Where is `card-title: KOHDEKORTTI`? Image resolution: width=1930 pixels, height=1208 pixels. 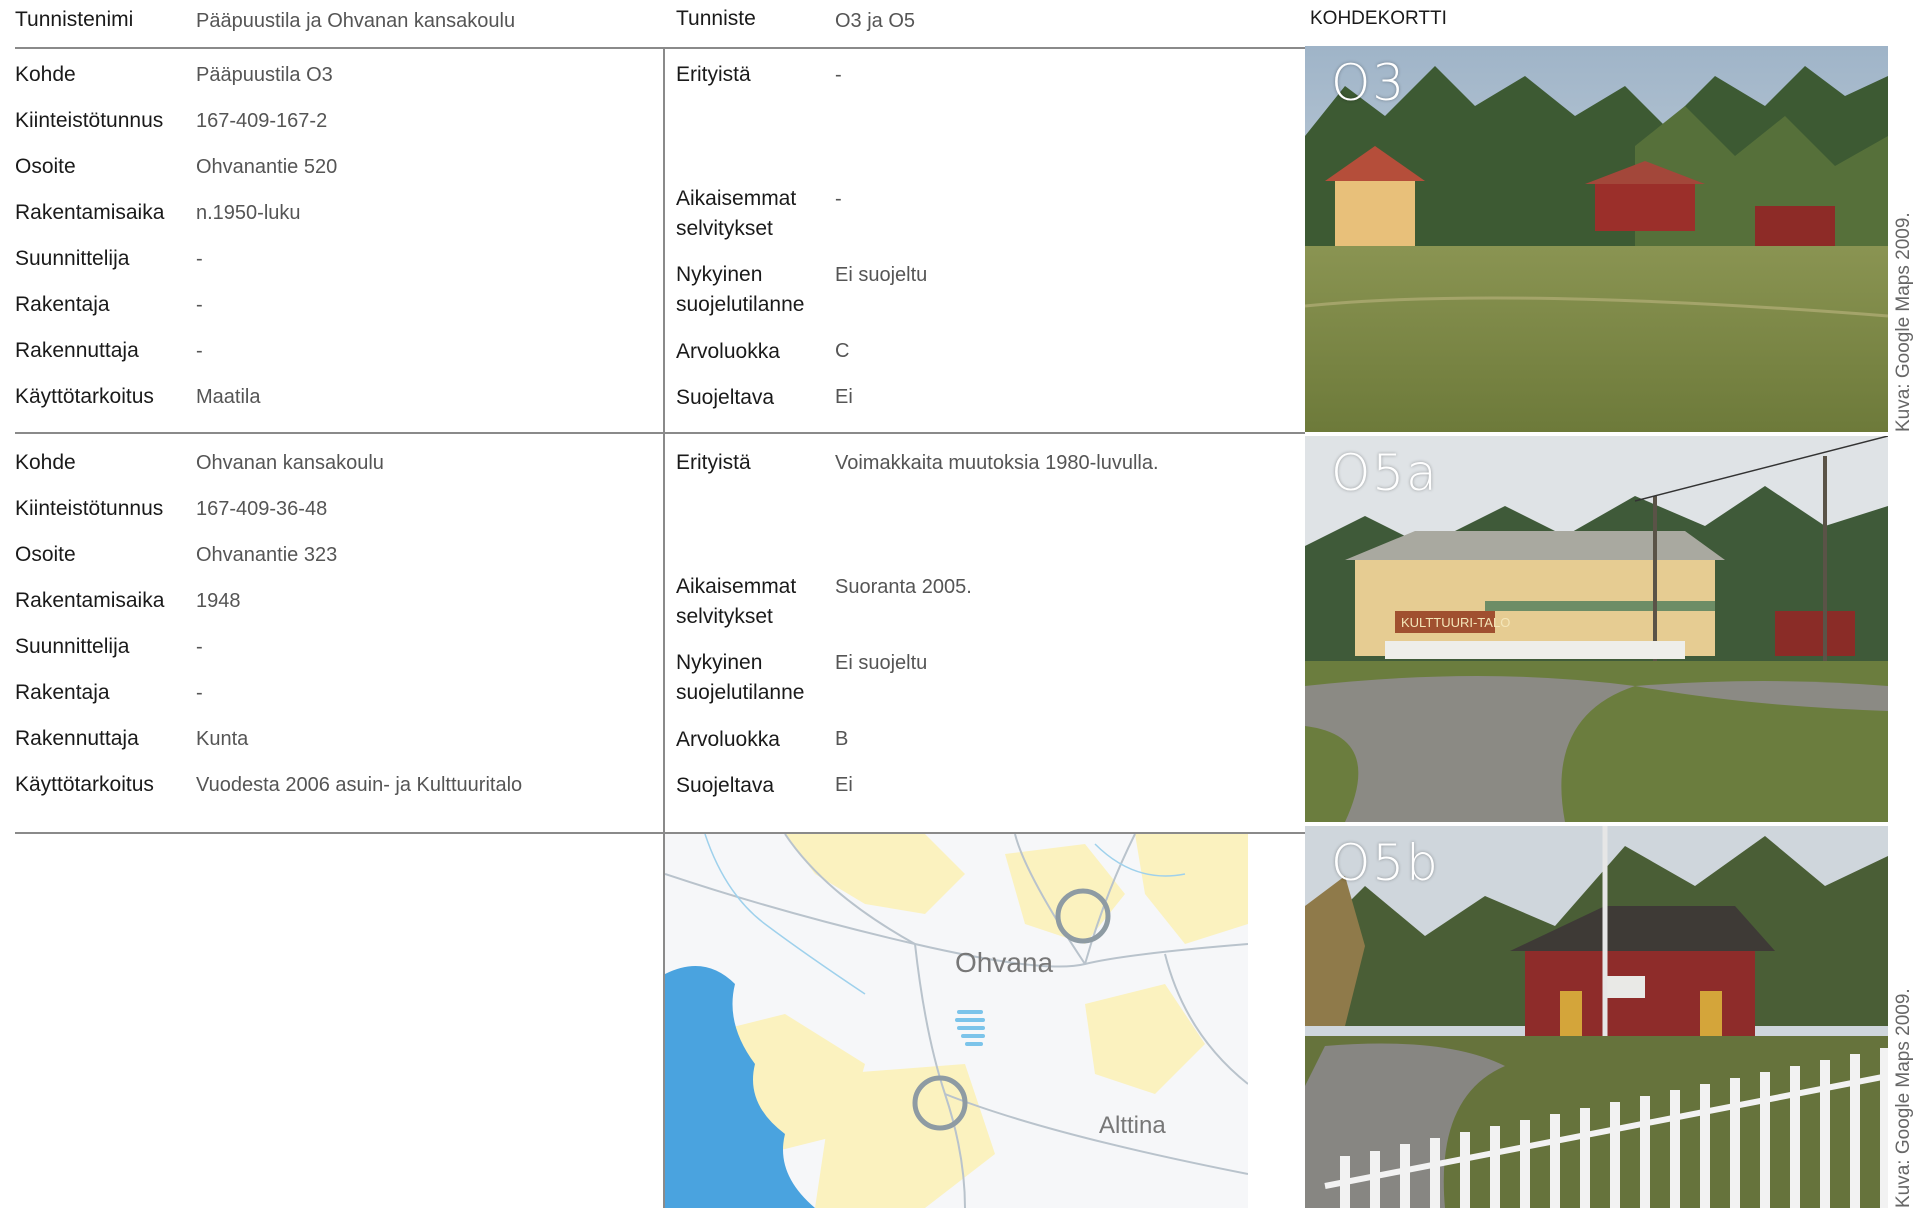
card-title: KOHDEKORTTI is located at coordinates (1378, 18).